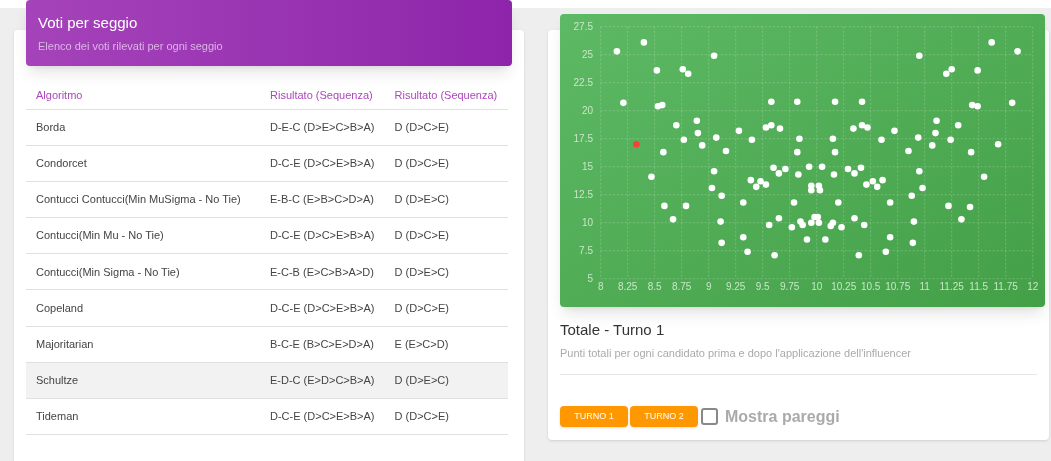 Image resolution: width=1051 pixels, height=461 pixels. What do you see at coordinates (924, 286) in the screenshot?
I see `x-axis-label: 11` at bounding box center [924, 286].